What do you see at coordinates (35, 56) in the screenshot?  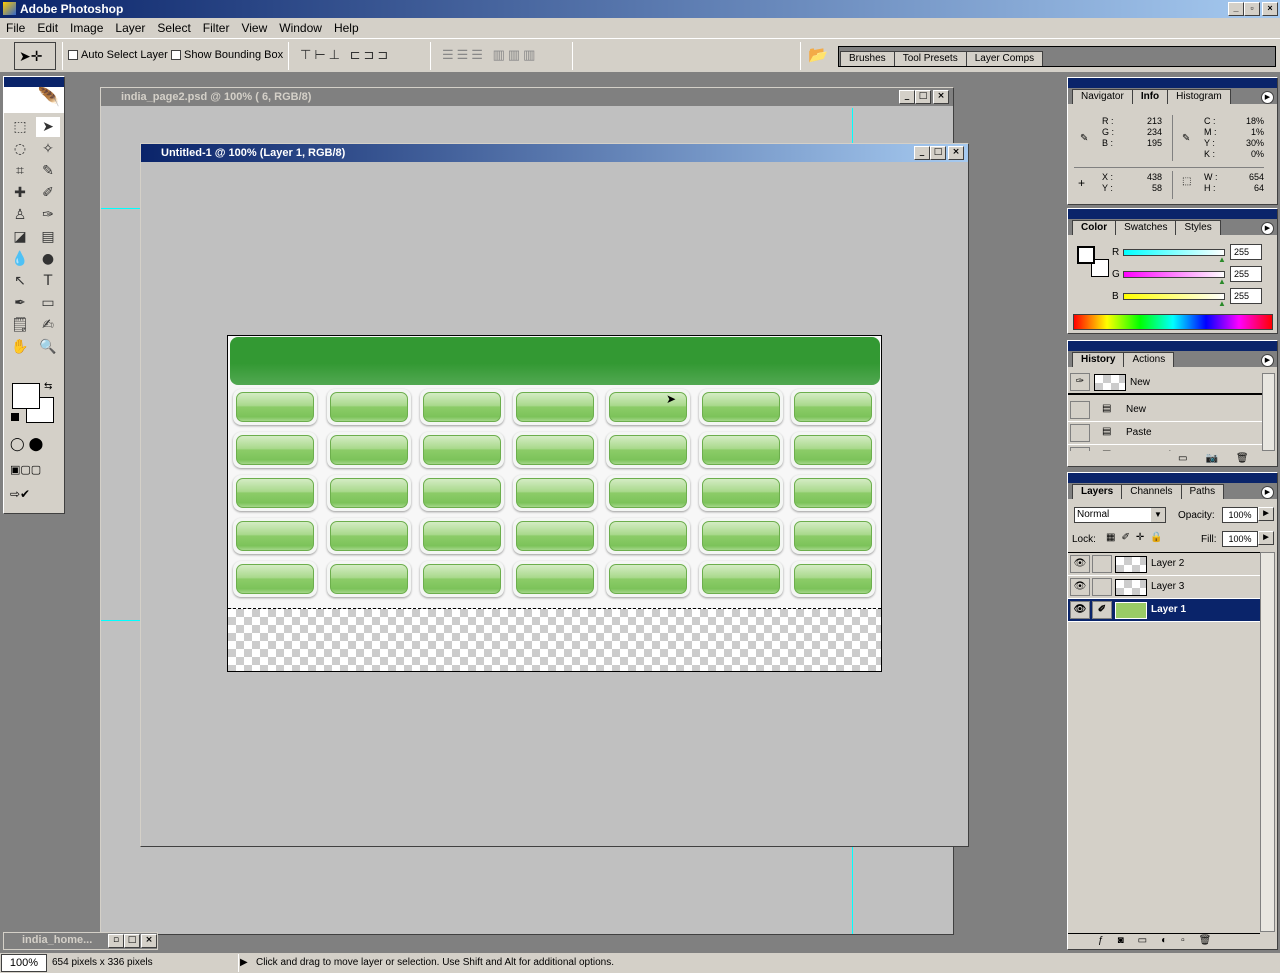 I see `tool-preset-picker: ➤✛` at bounding box center [35, 56].